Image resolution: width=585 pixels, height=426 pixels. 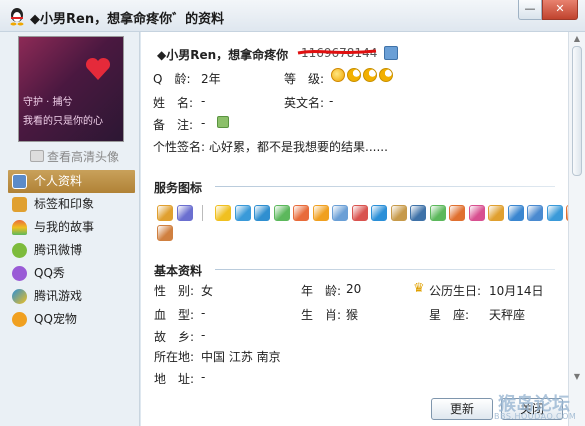 What do you see at coordinates (174, 337) in the screenshot?
I see `hometown-label: 故 乡:` at bounding box center [174, 337].